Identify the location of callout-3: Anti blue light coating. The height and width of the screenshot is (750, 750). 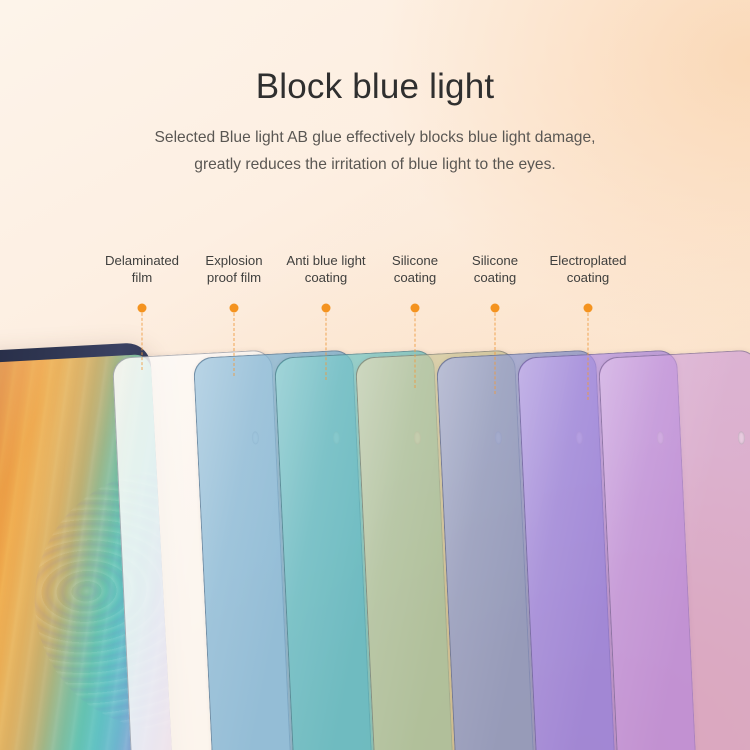
(325, 270).